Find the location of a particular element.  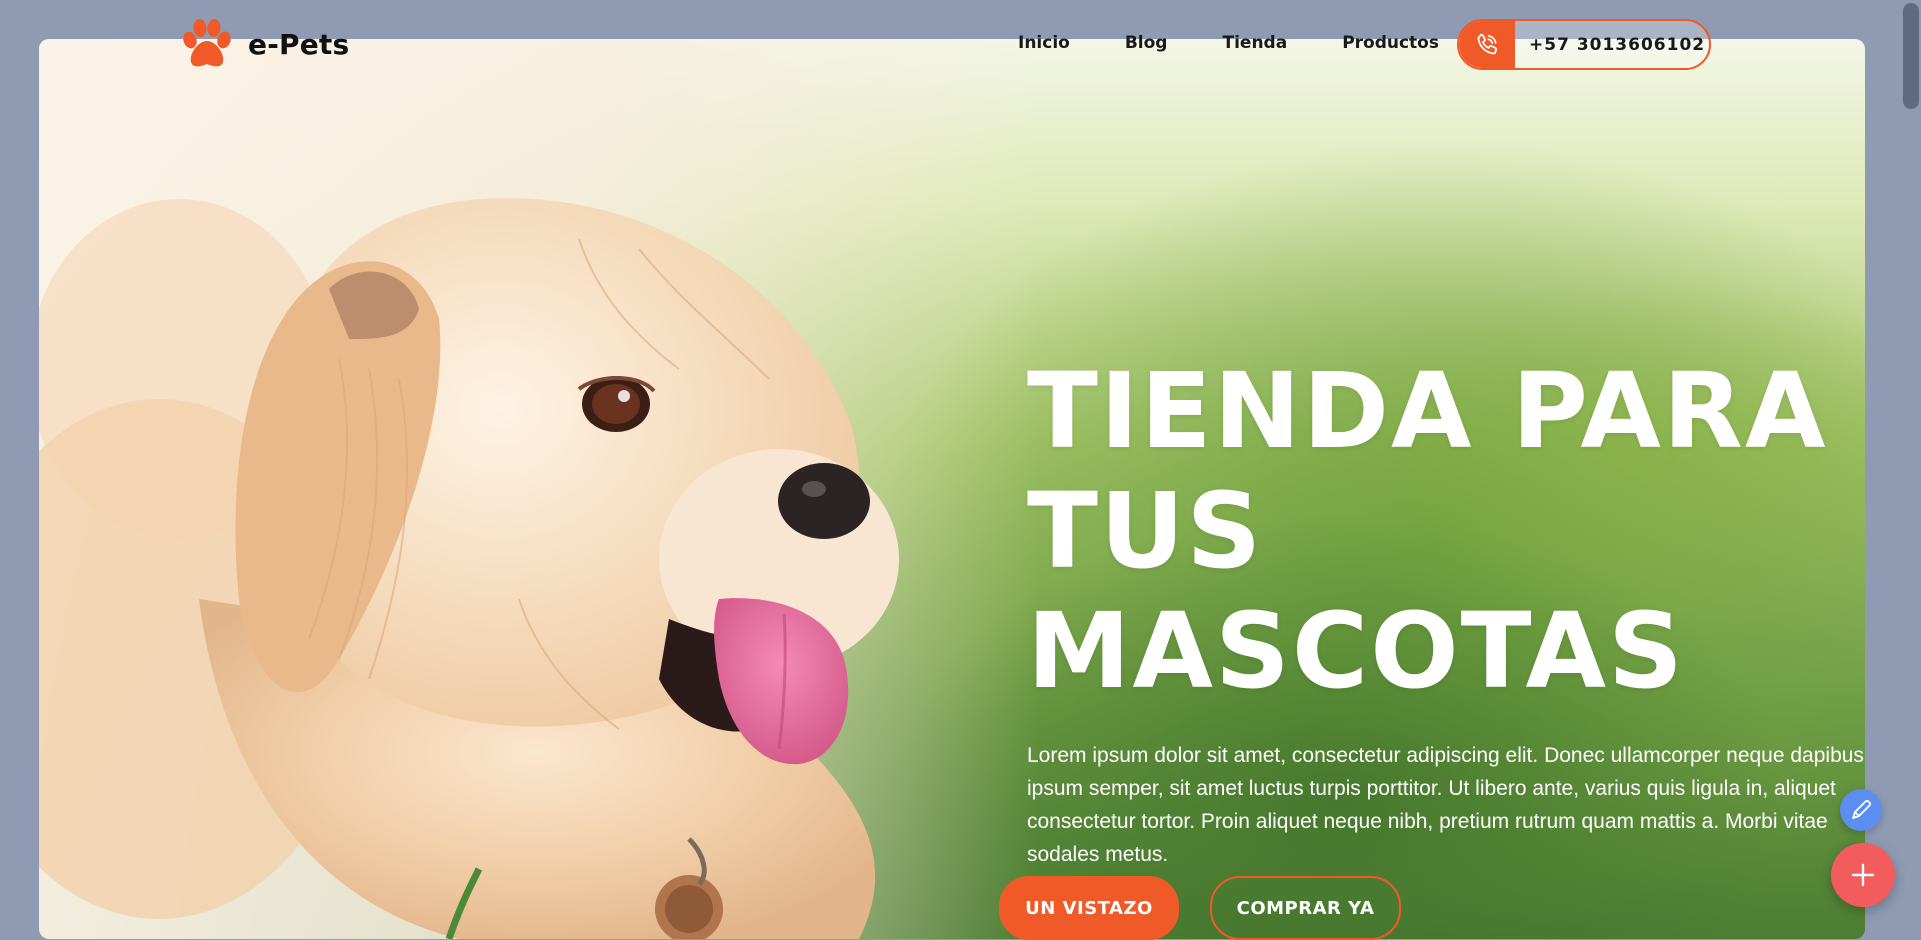

main-nav: Inicio Blog Tienda Productos is located at coordinates (1256, 43).